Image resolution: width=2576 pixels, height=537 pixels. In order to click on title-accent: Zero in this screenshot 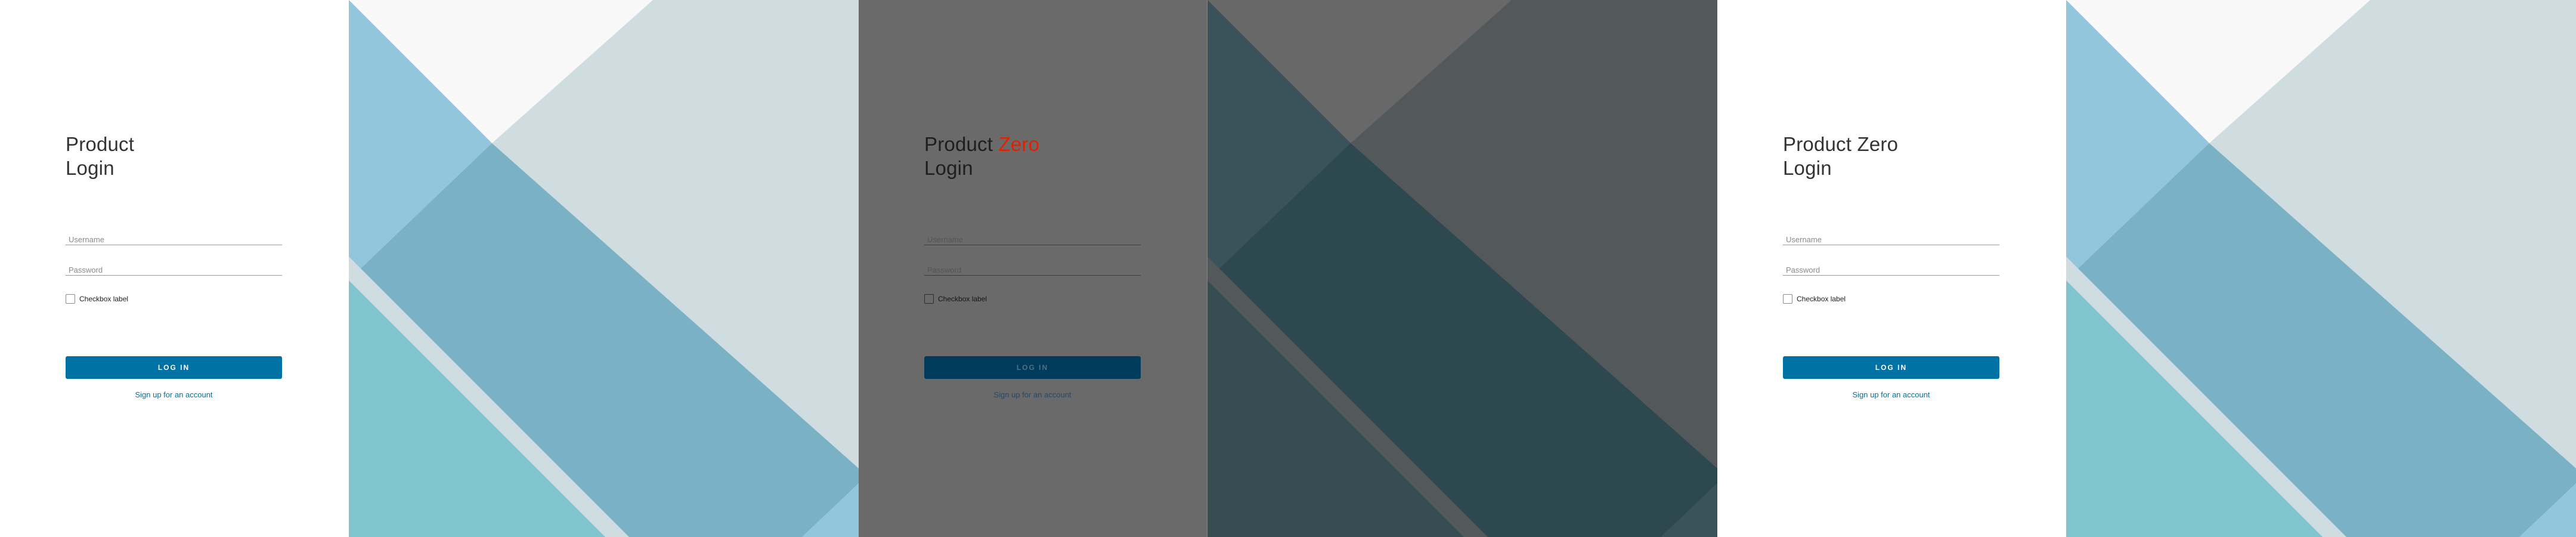, I will do `click(1019, 144)`.